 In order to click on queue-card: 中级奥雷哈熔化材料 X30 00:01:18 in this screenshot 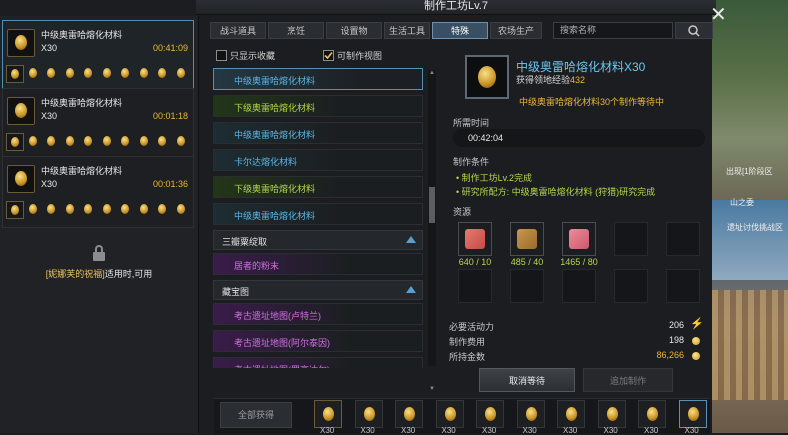, I will do `click(98, 124)`.